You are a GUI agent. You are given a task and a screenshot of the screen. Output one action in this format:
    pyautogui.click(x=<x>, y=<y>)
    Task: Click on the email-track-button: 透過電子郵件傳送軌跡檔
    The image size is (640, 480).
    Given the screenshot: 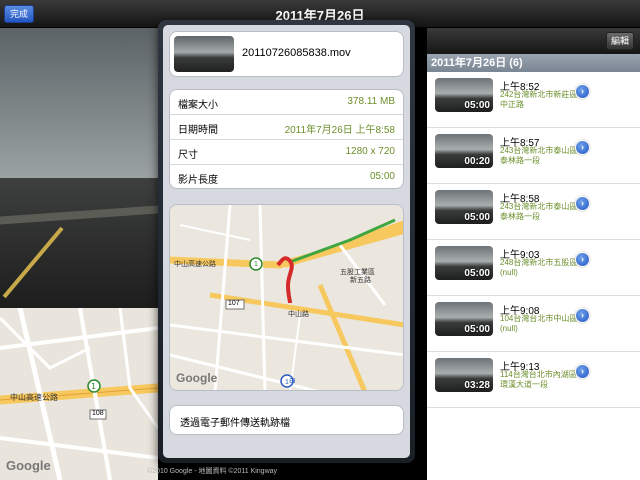 What is the action you would take?
    pyautogui.click(x=286, y=420)
    